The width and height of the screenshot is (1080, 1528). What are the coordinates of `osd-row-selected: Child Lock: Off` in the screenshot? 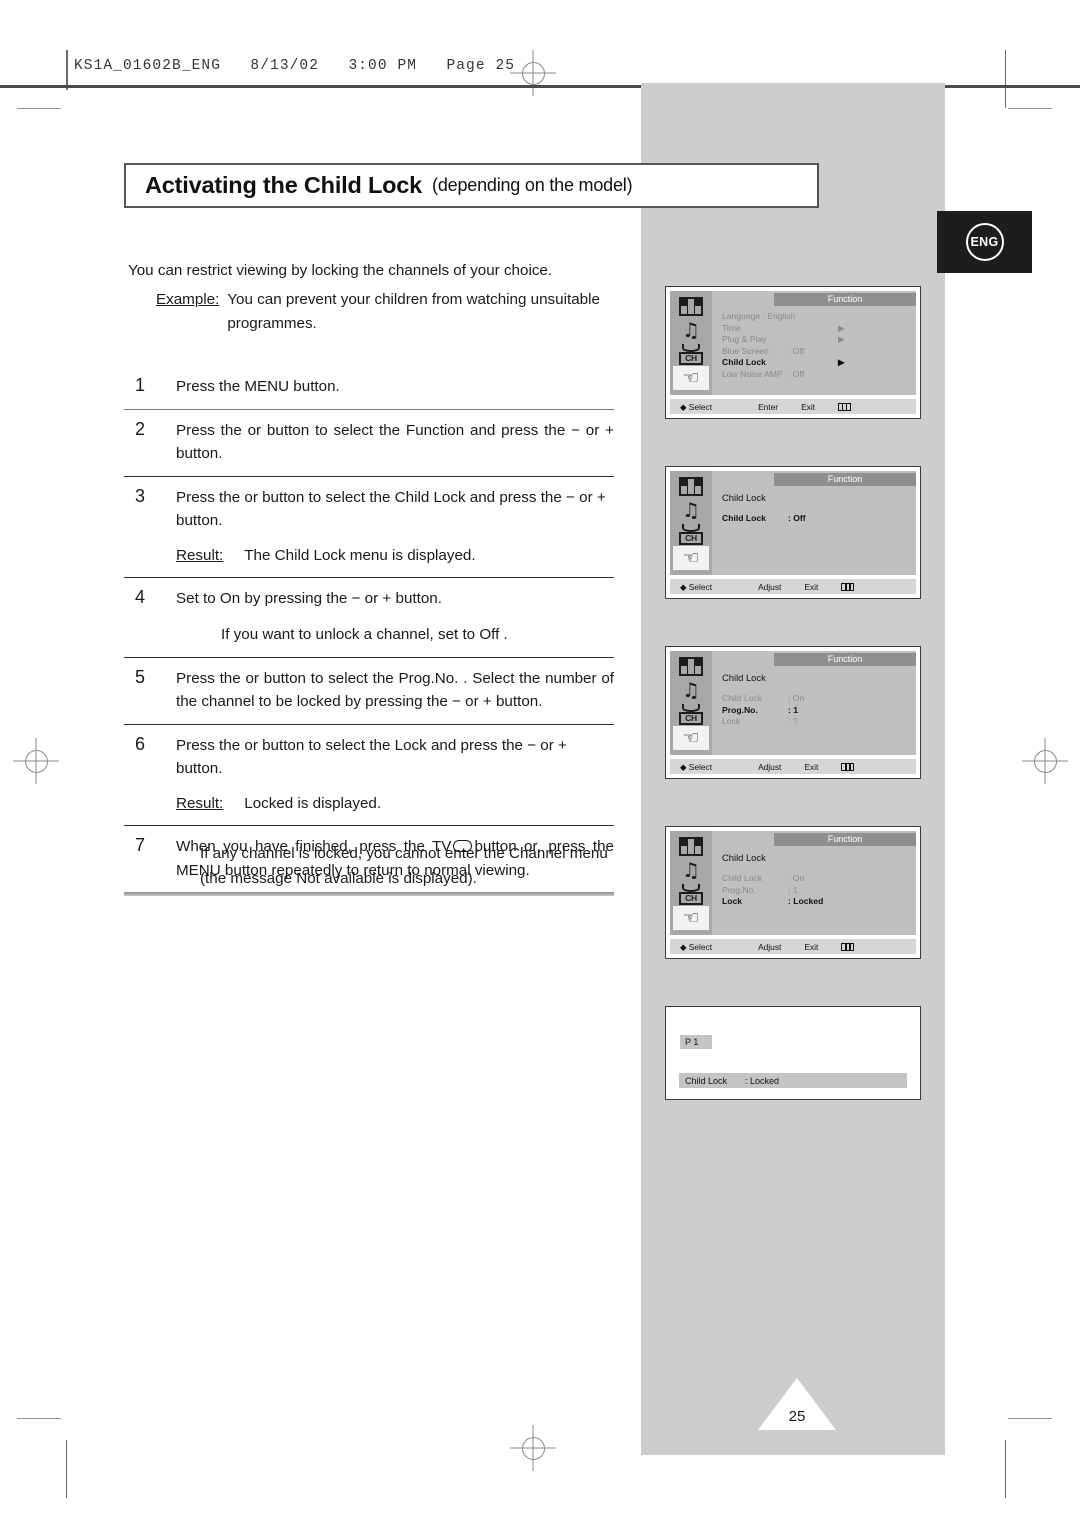 It's located at (817, 519).